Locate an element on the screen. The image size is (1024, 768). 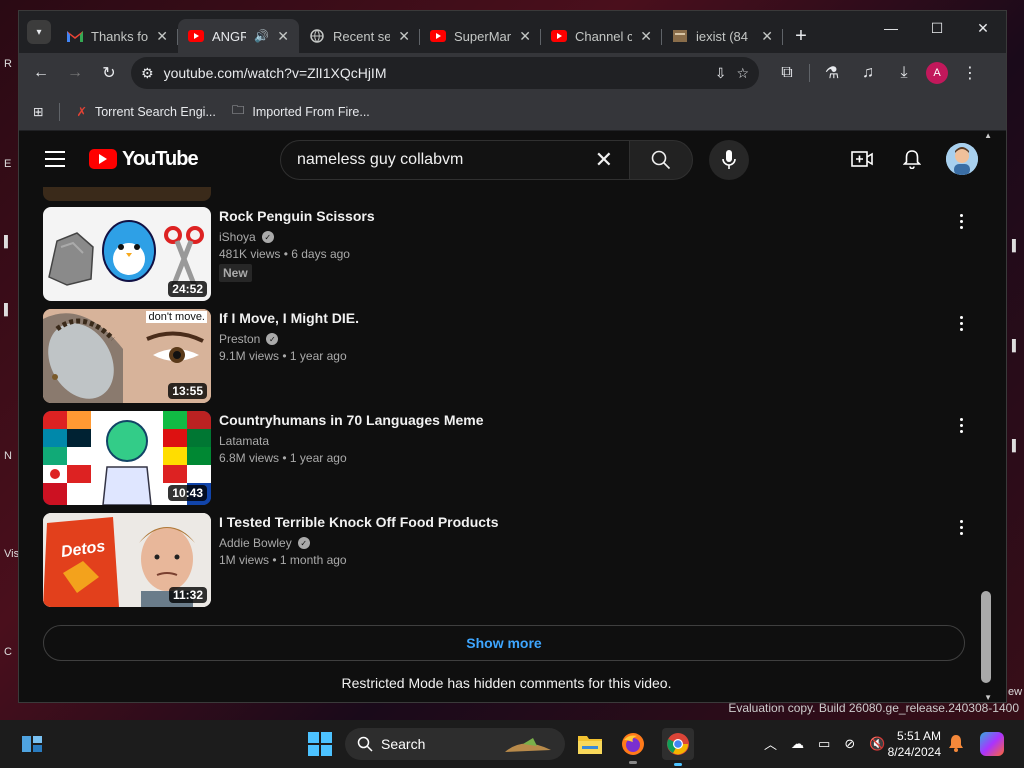
youtube-icon is located at coordinates (438, 36).